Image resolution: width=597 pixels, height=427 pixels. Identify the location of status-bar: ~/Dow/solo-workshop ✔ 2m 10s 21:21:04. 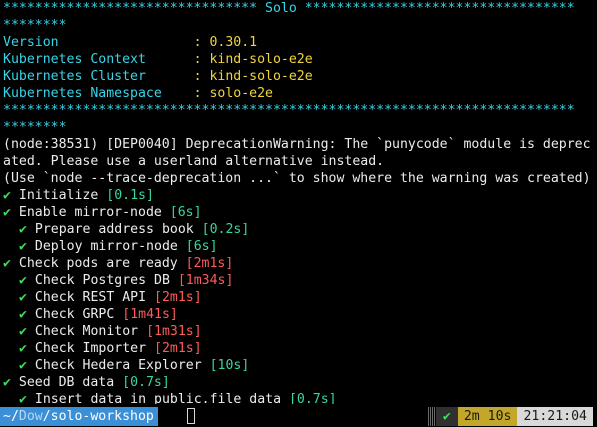
(298, 415).